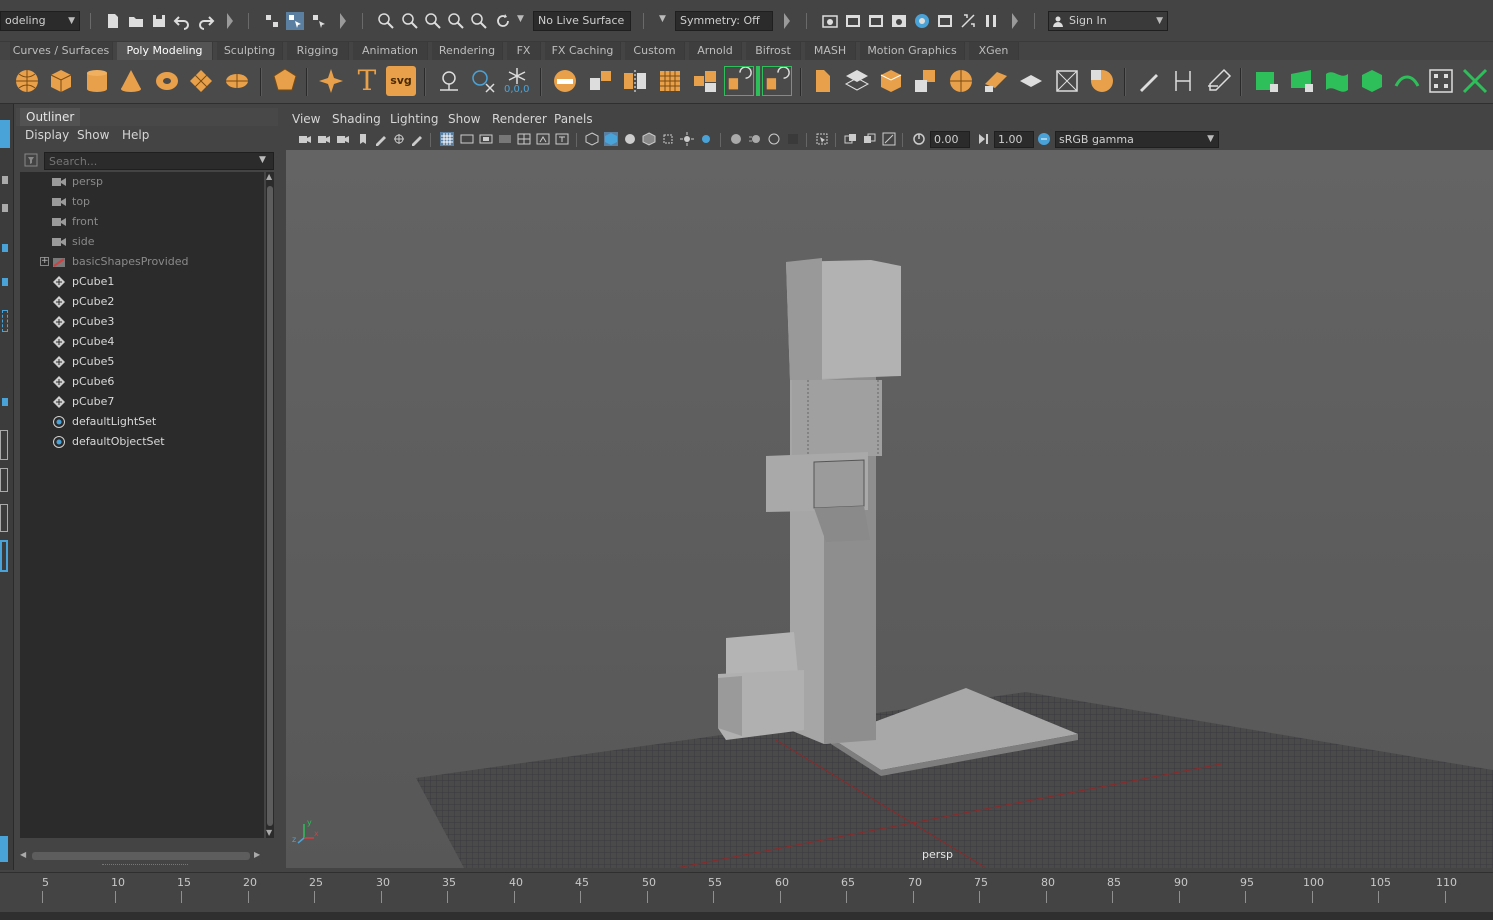 Image resolution: width=1493 pixels, height=920 pixels. Describe the element at coordinates (611, 139) in the screenshot. I see `smooth-shade-icon` at that location.